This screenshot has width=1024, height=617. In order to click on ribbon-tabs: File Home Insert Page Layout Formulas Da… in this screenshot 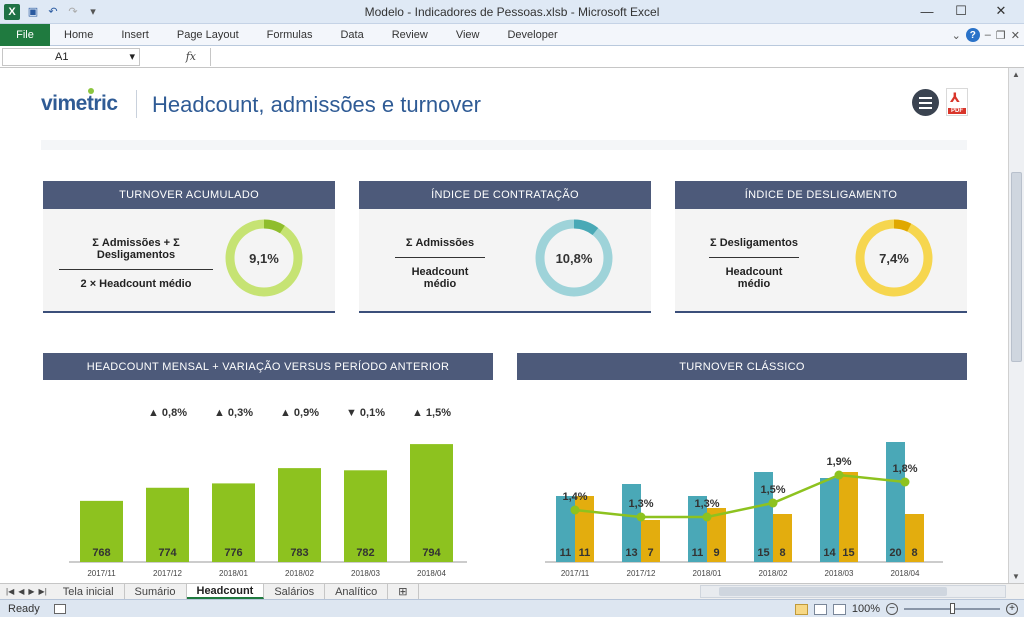, I will do `click(512, 34)`.